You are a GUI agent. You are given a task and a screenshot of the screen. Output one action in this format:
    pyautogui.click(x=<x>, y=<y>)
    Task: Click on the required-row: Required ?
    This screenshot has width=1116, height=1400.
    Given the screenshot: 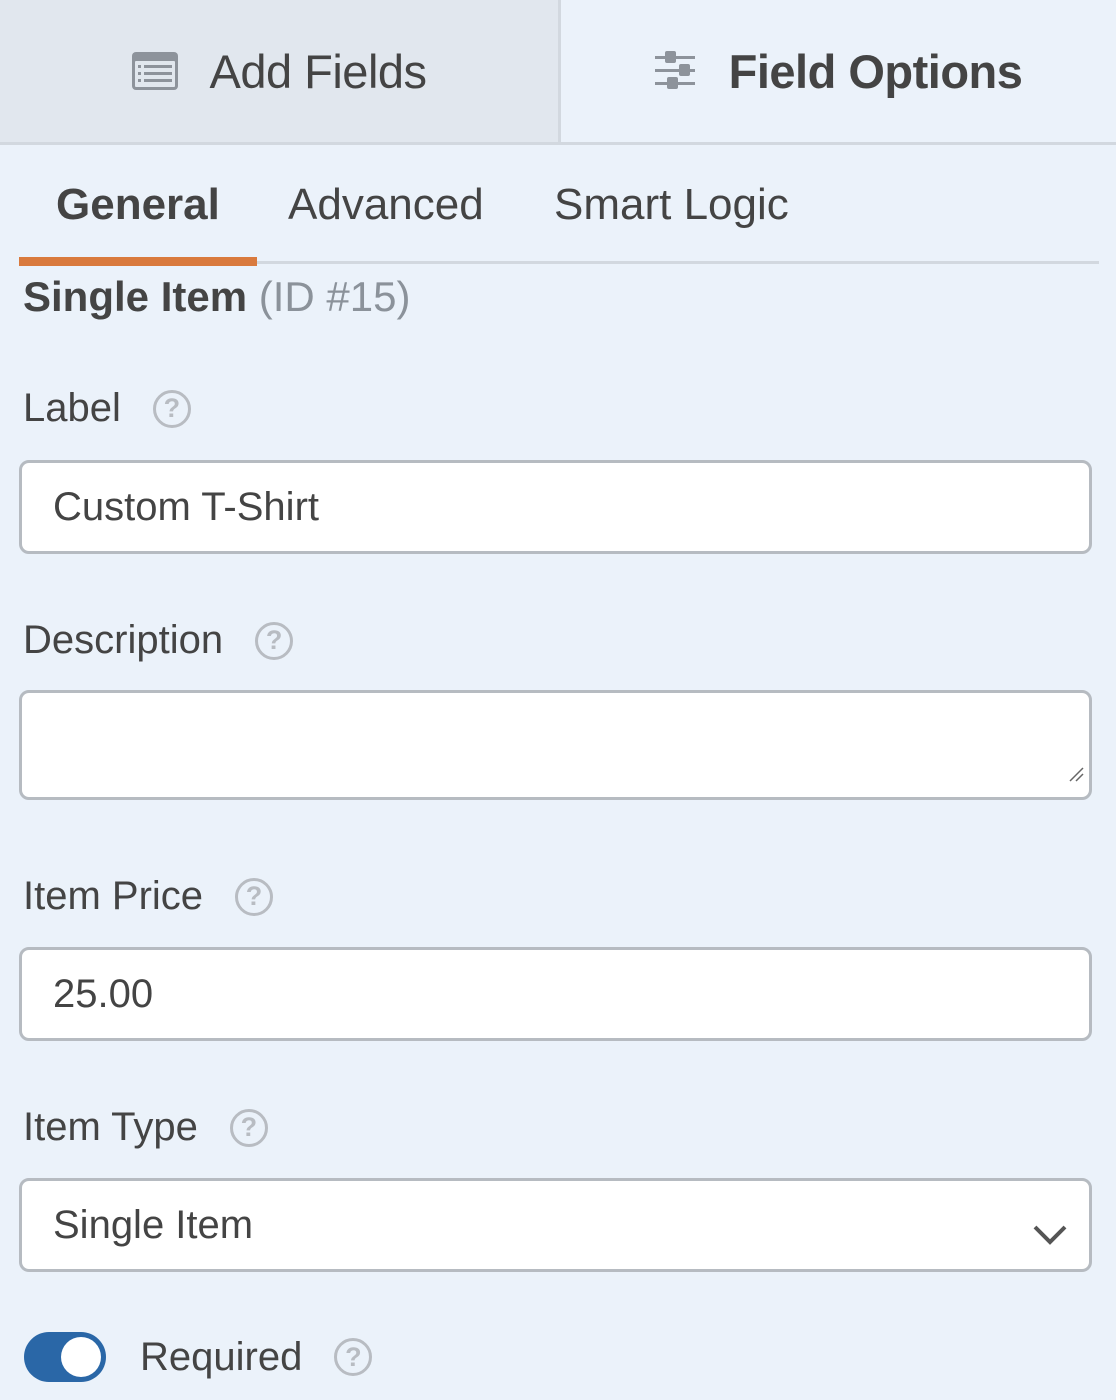 What is the action you would take?
    pyautogui.click(x=198, y=1357)
    